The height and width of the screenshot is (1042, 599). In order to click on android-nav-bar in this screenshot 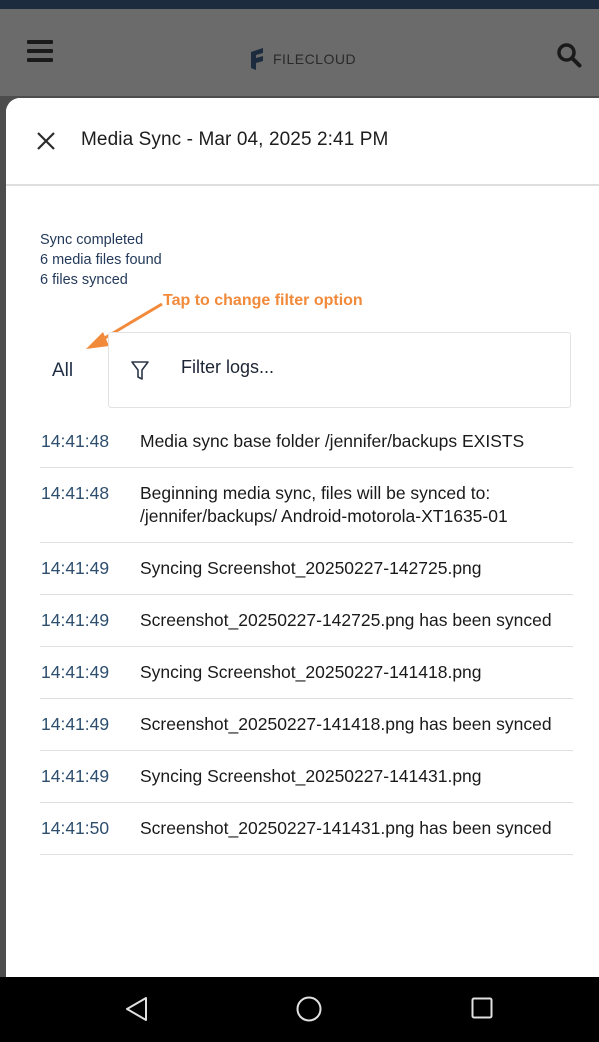, I will do `click(299, 1009)`.